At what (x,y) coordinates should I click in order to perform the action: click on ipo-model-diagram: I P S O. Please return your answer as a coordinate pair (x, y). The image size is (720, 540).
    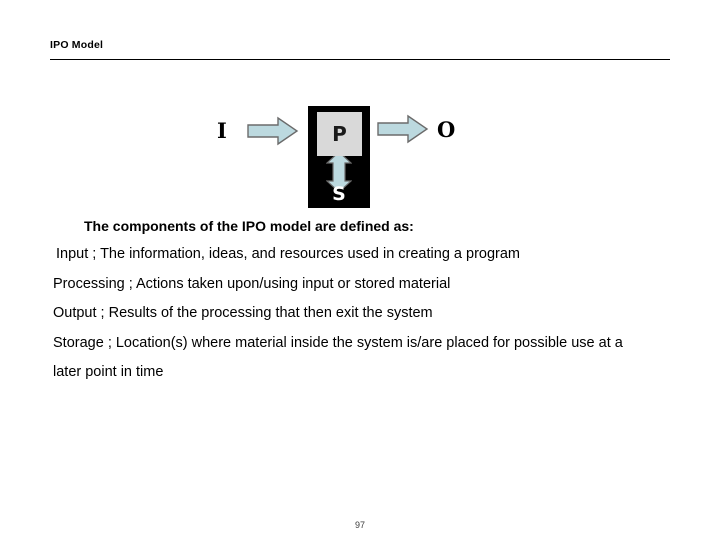
    Looking at the image, I should click on (345, 157).